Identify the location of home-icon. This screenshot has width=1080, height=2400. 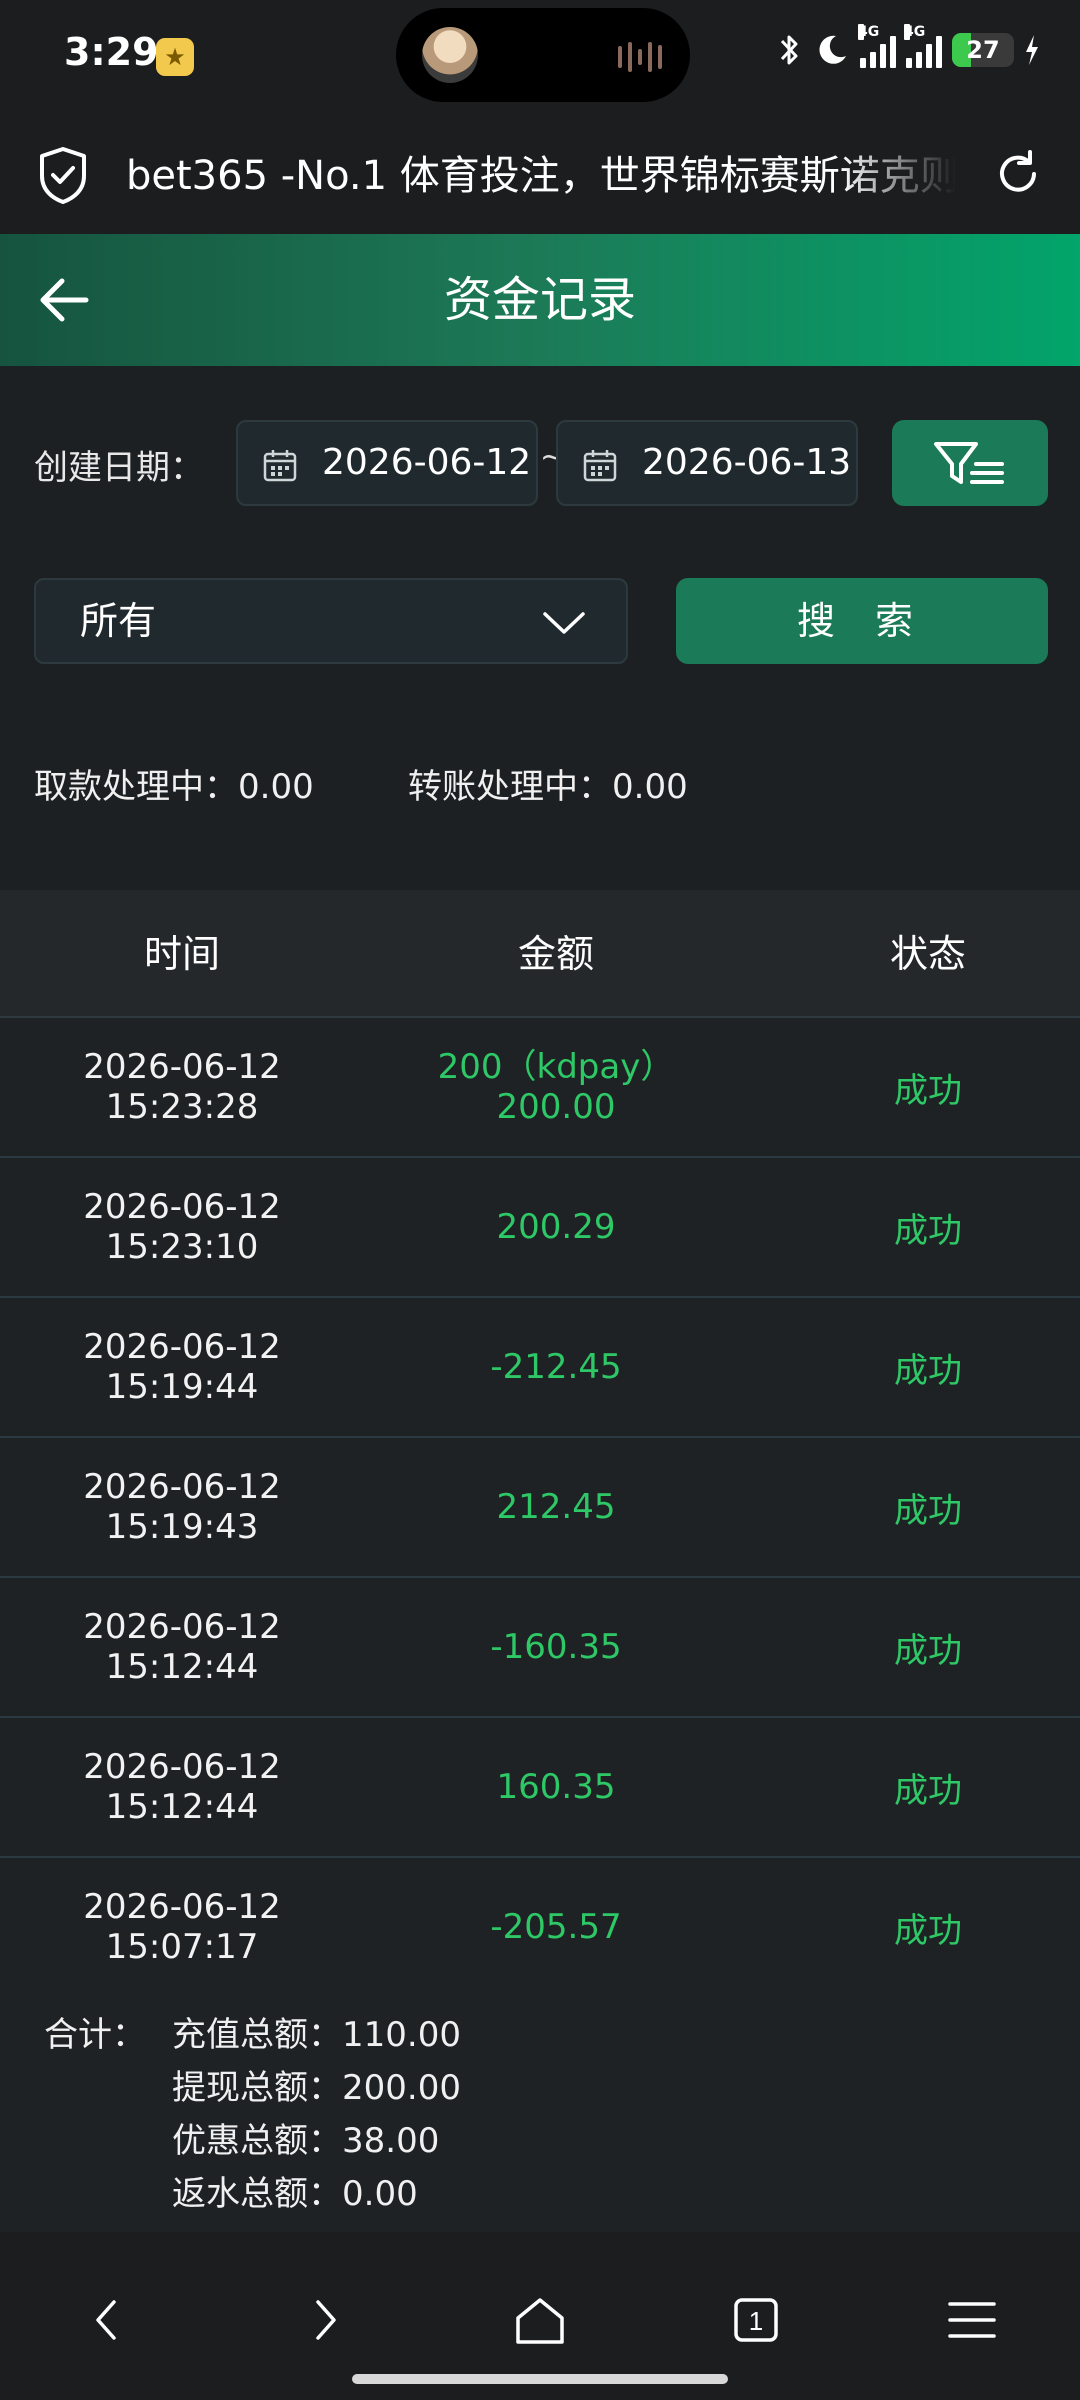
(540, 2320).